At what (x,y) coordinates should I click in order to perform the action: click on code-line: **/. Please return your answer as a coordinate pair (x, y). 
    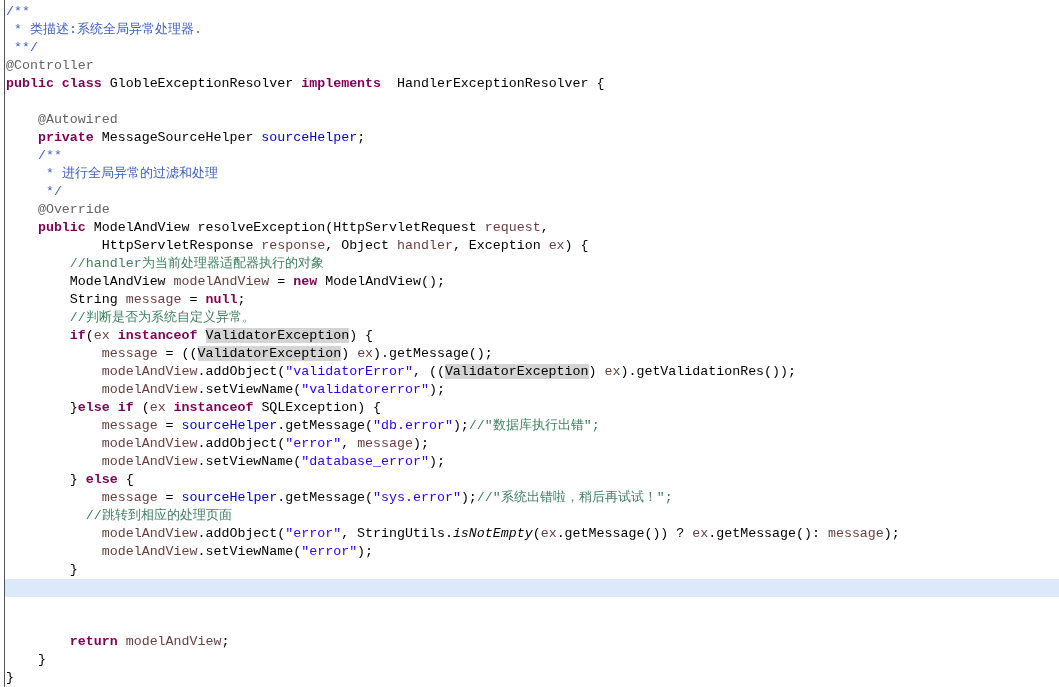
    Looking at the image, I should click on (25, 48).